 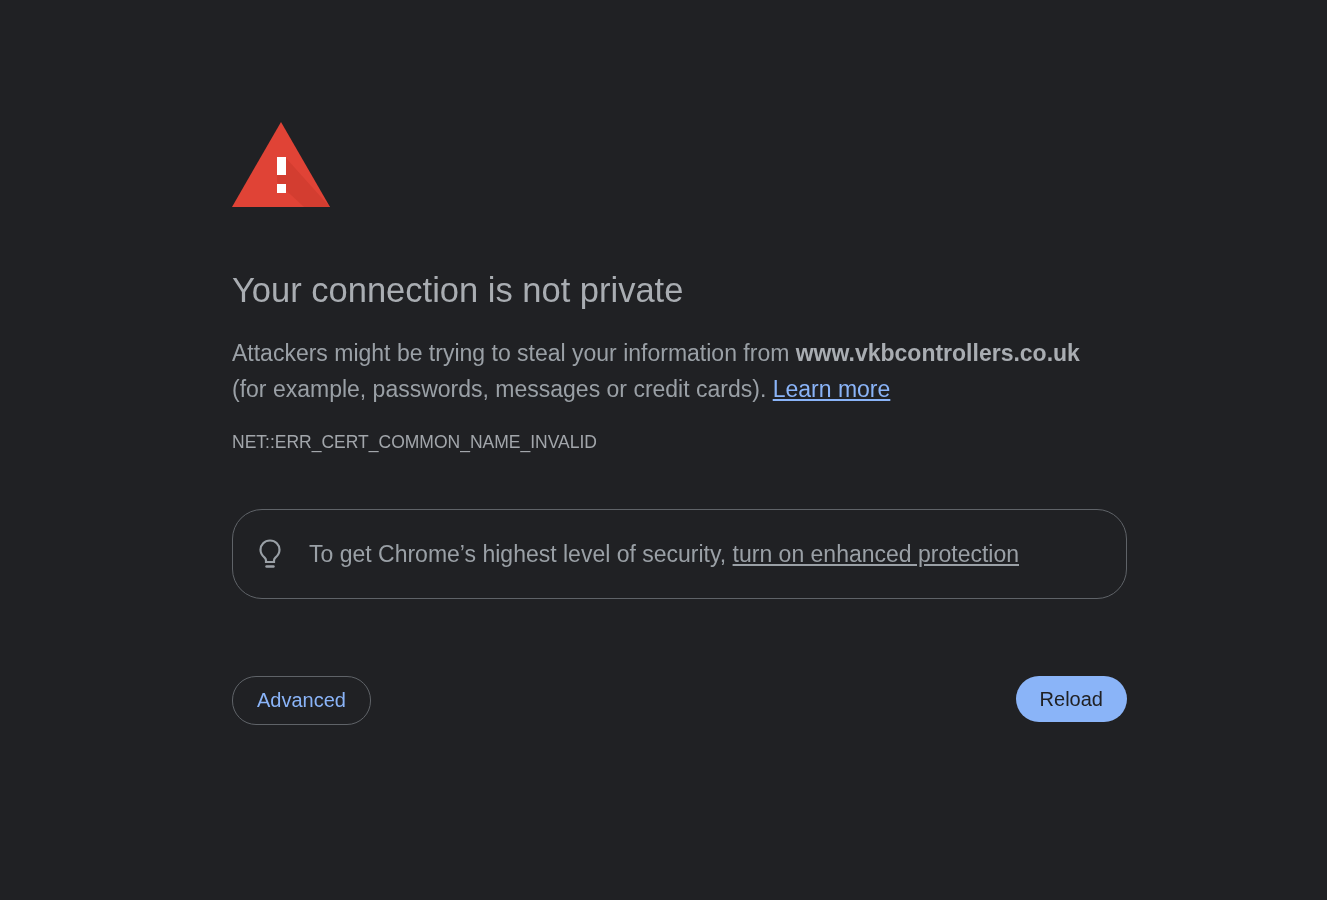 I want to click on reload-button: Reload, so click(x=1071, y=699).